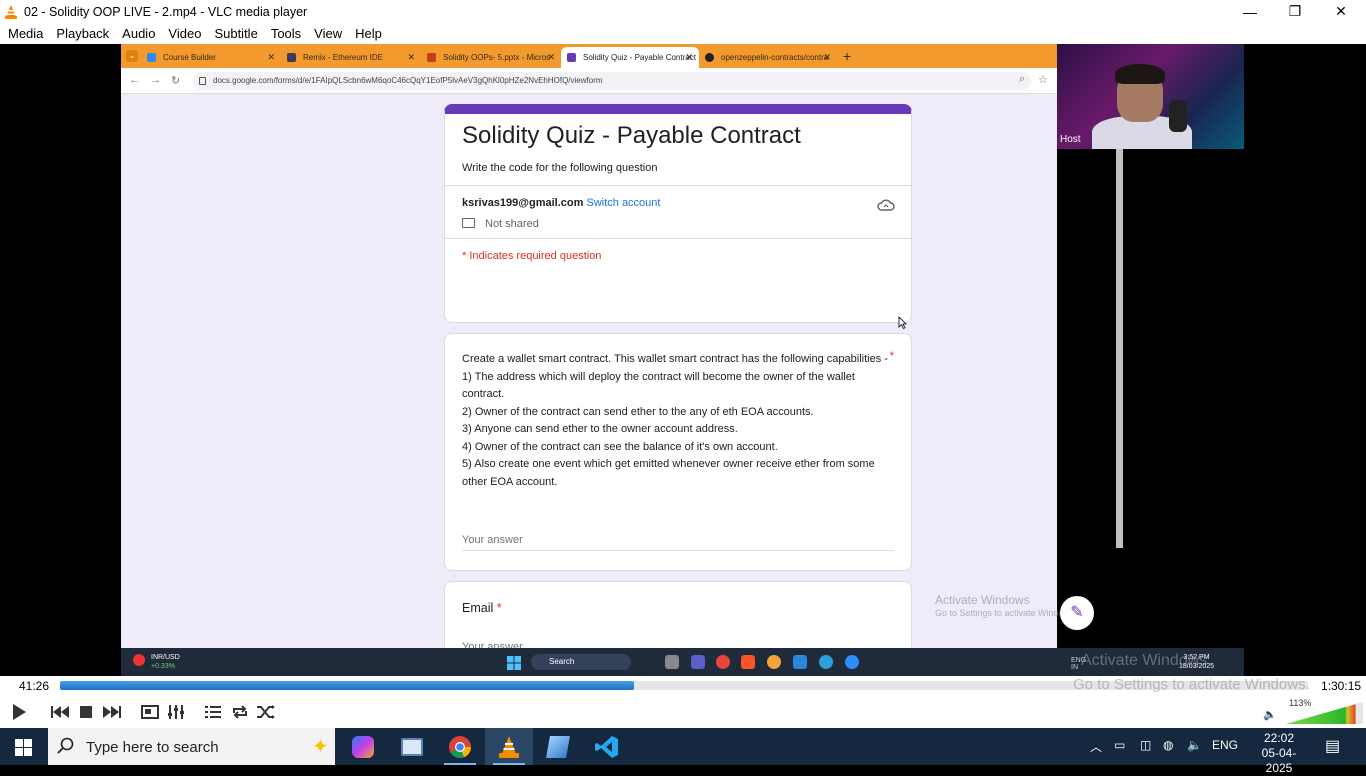 The height and width of the screenshot is (776, 1366). I want to click on edit-pencil-icon: ✎, so click(1077, 613).